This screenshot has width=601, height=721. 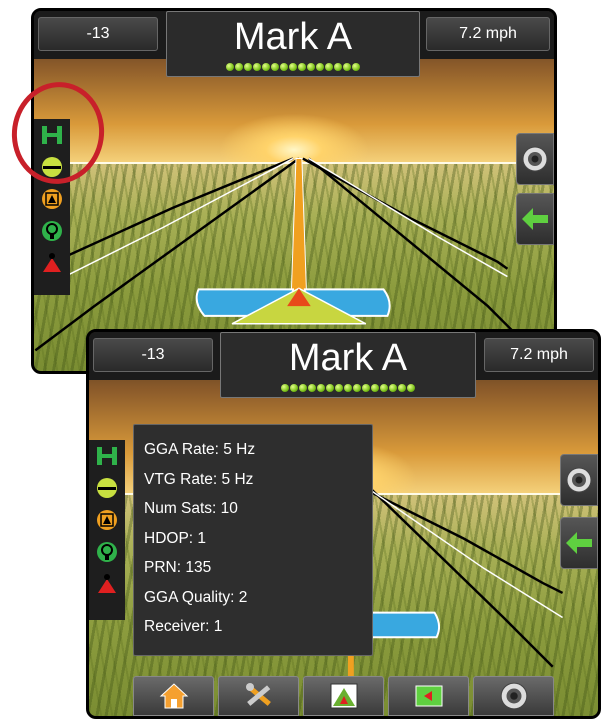 I want to click on gga-rate: GGA Rate: 5 Hz, so click(x=200, y=449).